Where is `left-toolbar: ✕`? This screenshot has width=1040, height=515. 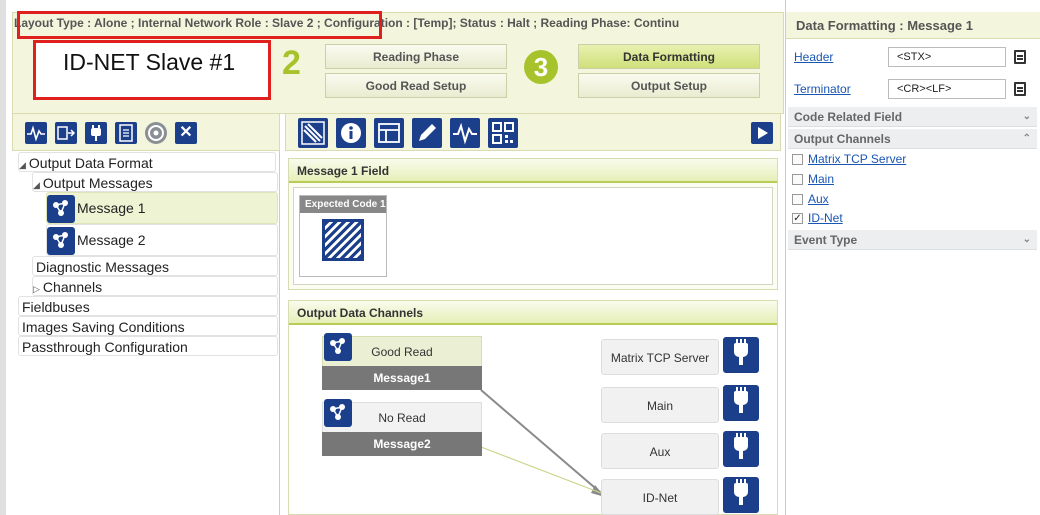 left-toolbar: ✕ is located at coordinates (146, 132).